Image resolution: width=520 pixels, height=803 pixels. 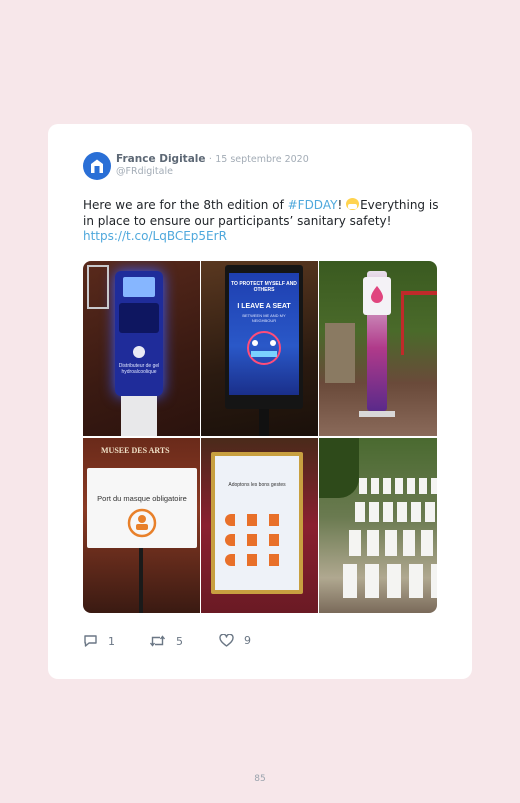 What do you see at coordinates (353, 204) in the screenshot?
I see `face-with-medical-mask-icon` at bounding box center [353, 204].